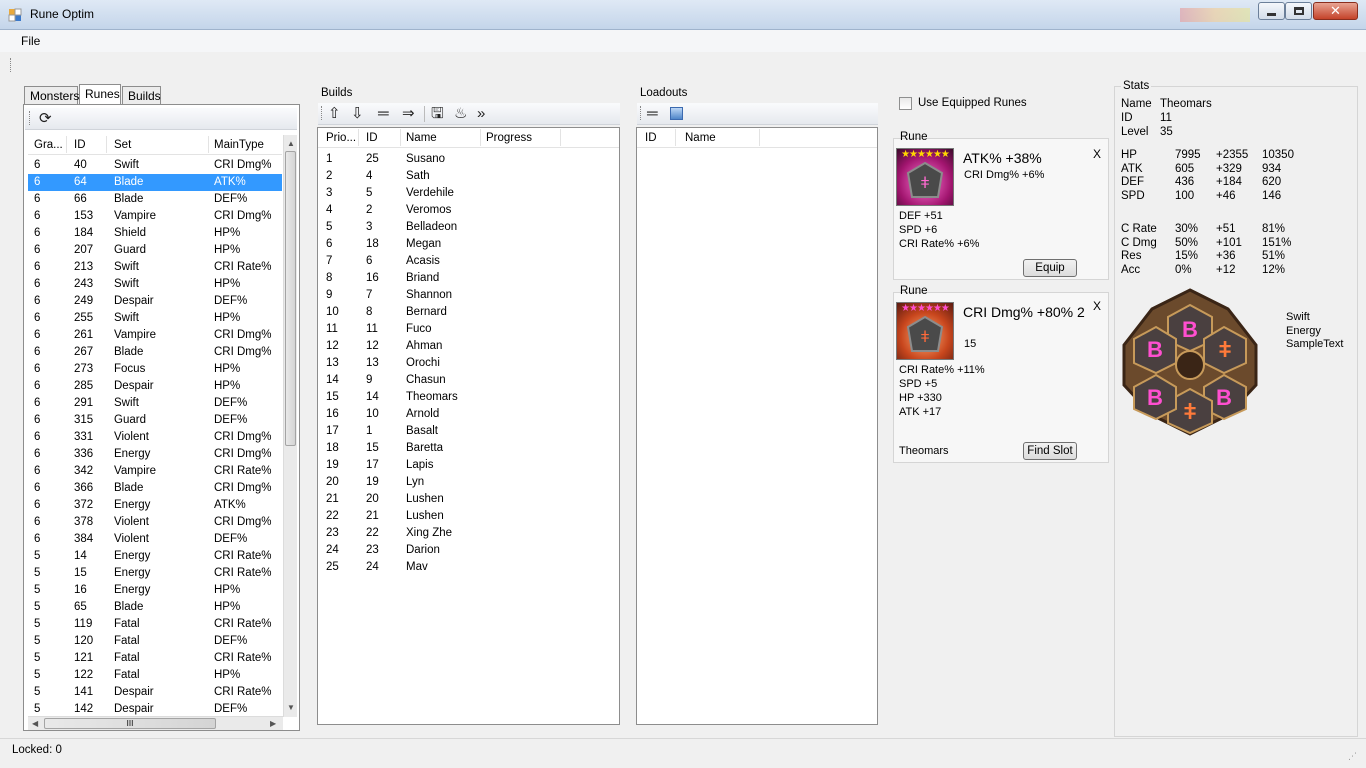  Describe the element at coordinates (155, 641) in the screenshot. I see `table-row: 5 120 Fatal DEF%` at that location.